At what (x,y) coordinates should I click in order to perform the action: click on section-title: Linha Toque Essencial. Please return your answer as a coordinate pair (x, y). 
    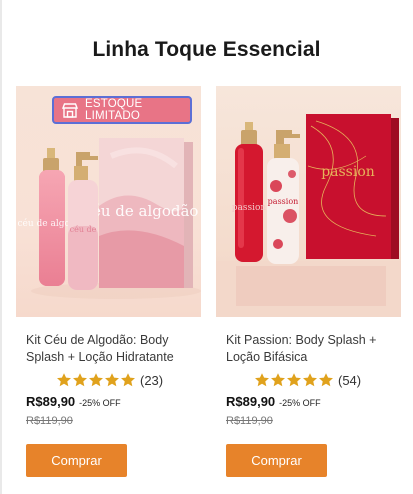
    Looking at the image, I should click on (206, 49).